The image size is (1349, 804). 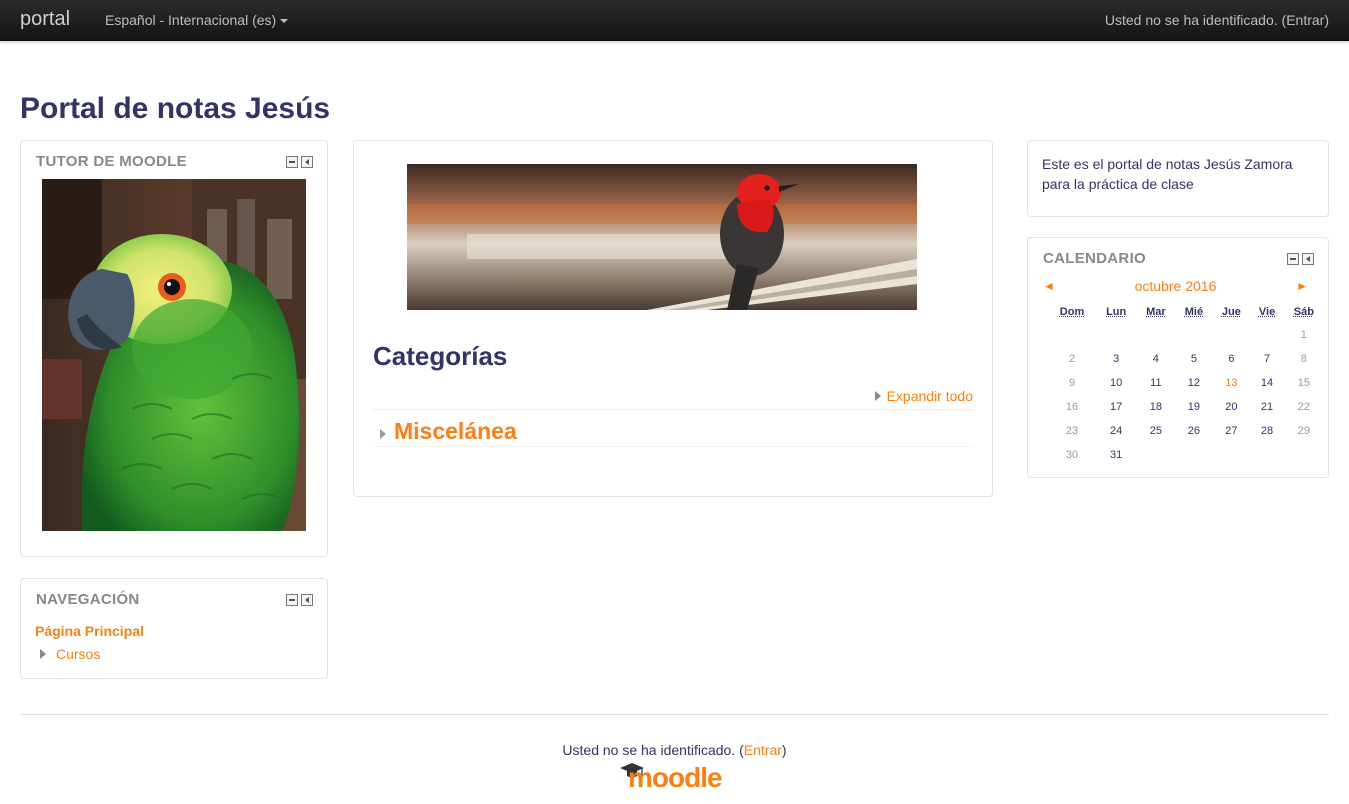 What do you see at coordinates (1116, 383) in the screenshot?
I see `calendar-day: 10` at bounding box center [1116, 383].